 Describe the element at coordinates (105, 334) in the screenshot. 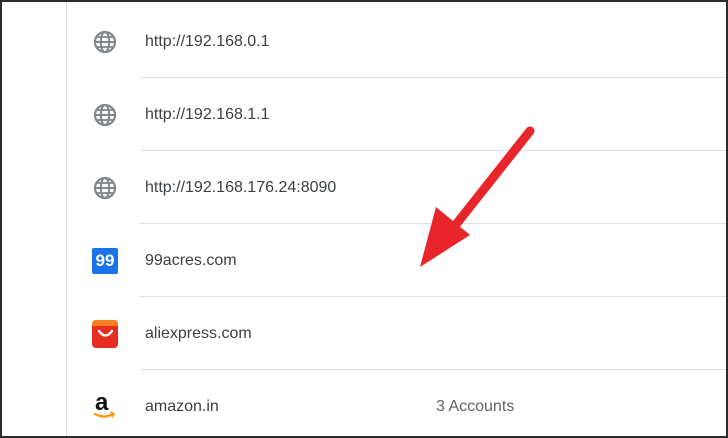

I see `aliexpress-logo-icon` at that location.